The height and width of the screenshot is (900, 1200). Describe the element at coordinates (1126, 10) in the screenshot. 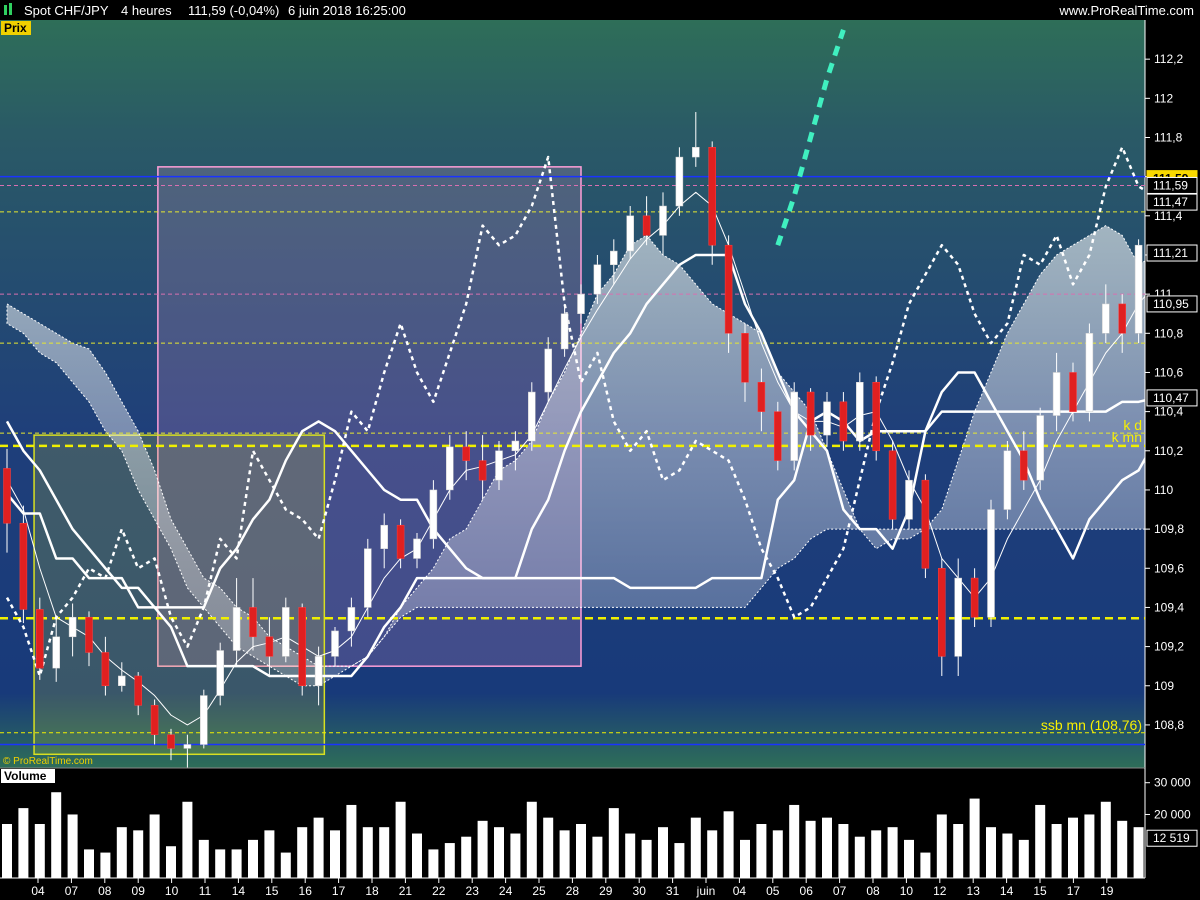

I see `site-label: www.ProRealTime.com` at that location.